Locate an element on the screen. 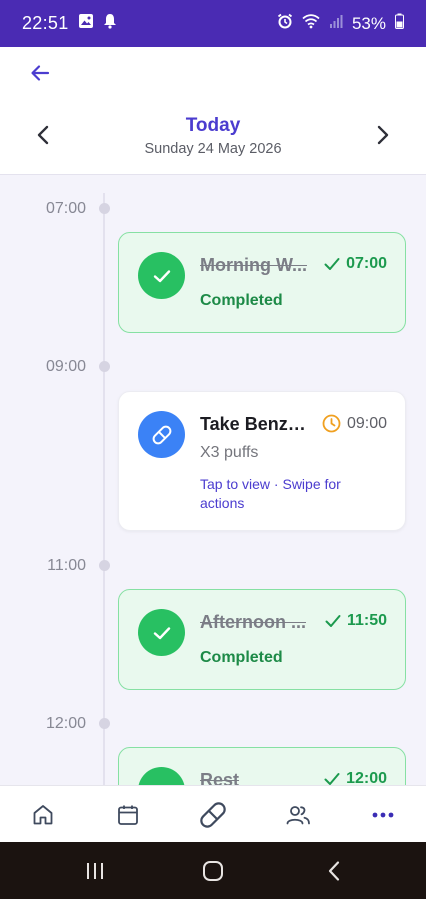 The image size is (426, 899). home-square-icon is located at coordinates (213, 871).